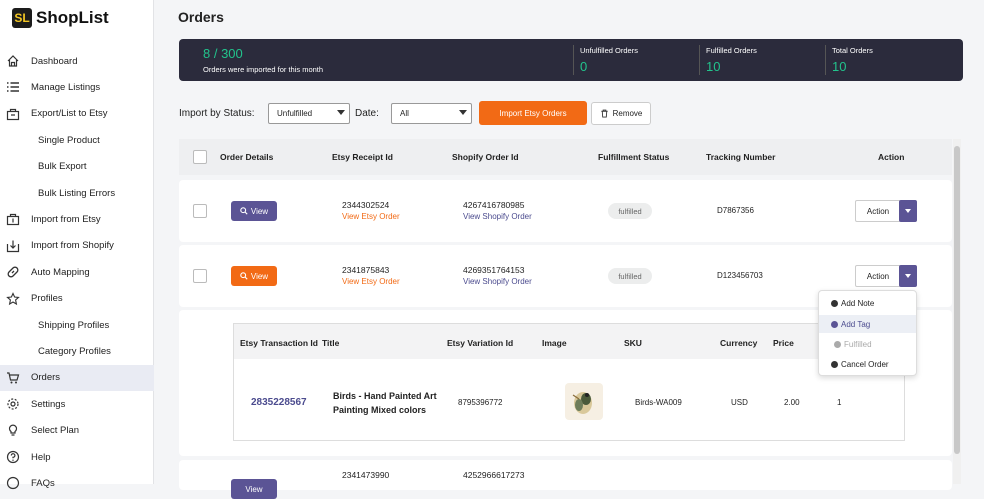 The image size is (984, 499). Describe the element at coordinates (77, 61) in the screenshot. I see `sidebar-item-dashboard: Dashboard` at that location.